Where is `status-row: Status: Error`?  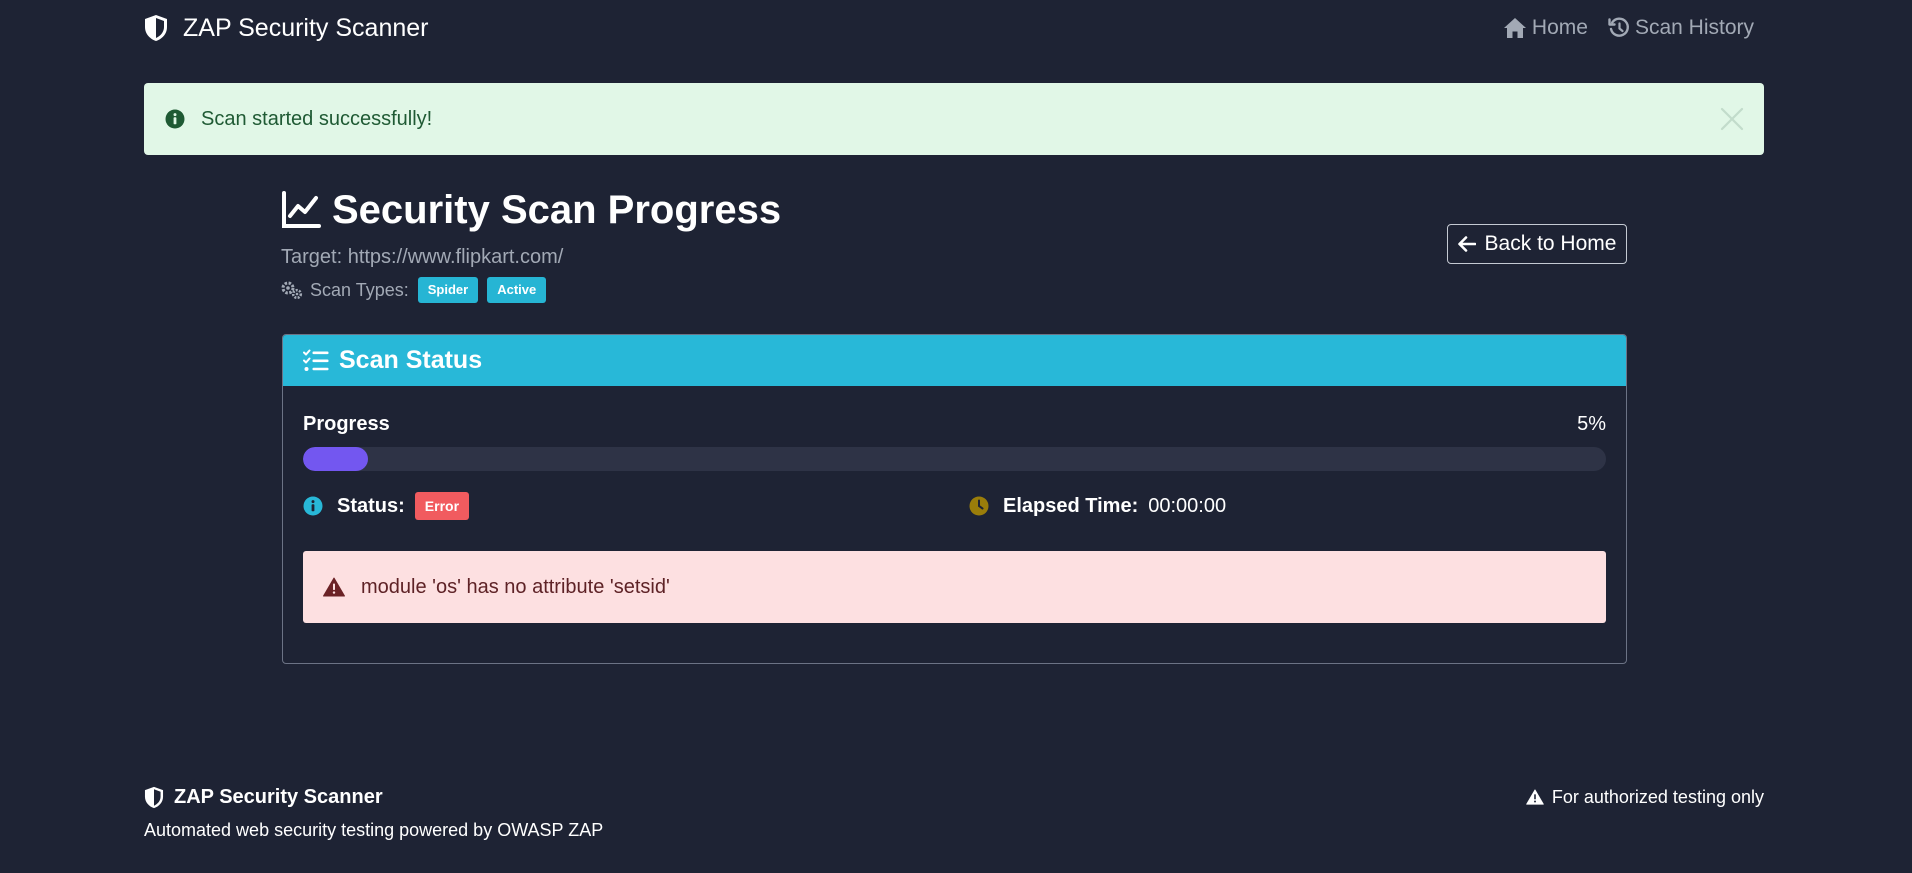 status-row: Status: Error is located at coordinates (386, 506).